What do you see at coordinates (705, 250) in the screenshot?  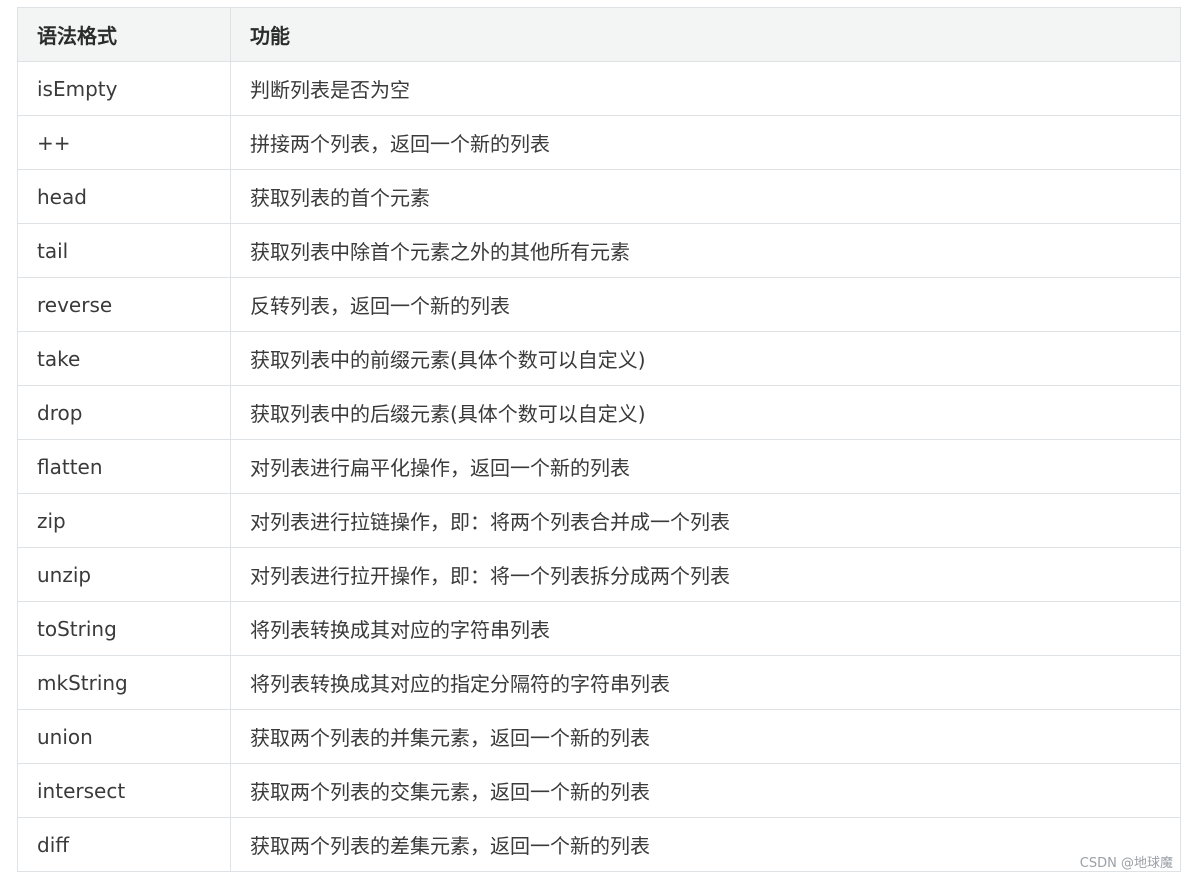 I see `function-cell: 获取列表中除首个元素之外的其他所有元素` at bounding box center [705, 250].